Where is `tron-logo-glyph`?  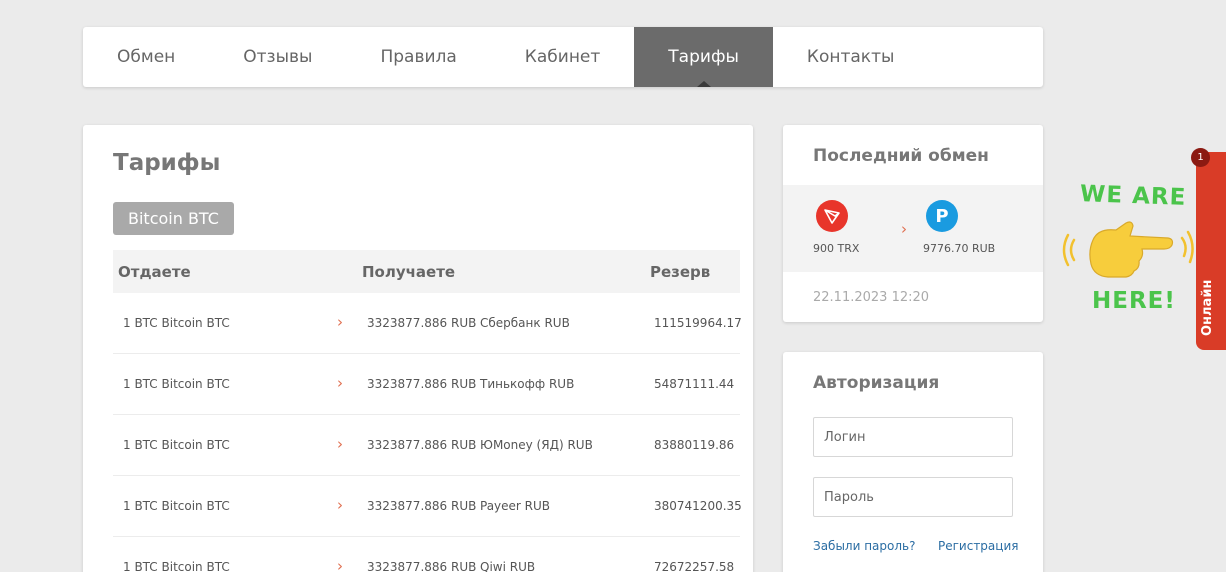 tron-logo-glyph is located at coordinates (832, 216).